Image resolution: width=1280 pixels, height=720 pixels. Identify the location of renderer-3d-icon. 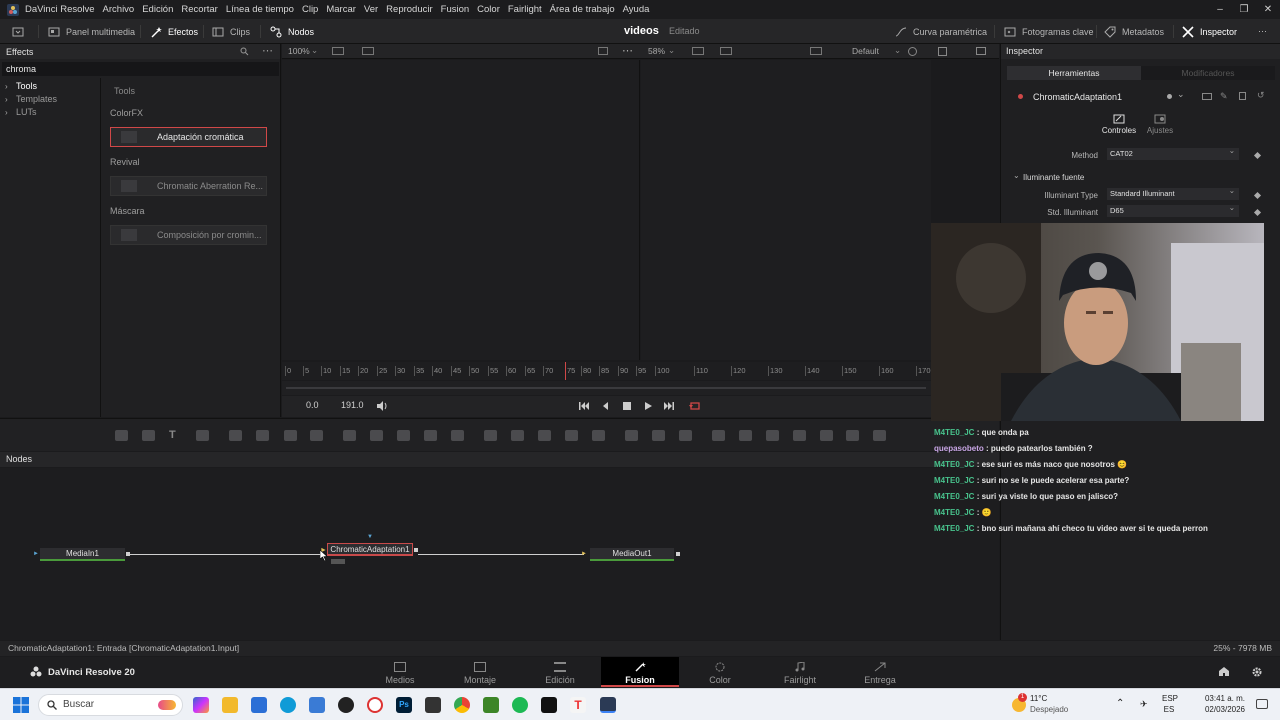
(852, 435).